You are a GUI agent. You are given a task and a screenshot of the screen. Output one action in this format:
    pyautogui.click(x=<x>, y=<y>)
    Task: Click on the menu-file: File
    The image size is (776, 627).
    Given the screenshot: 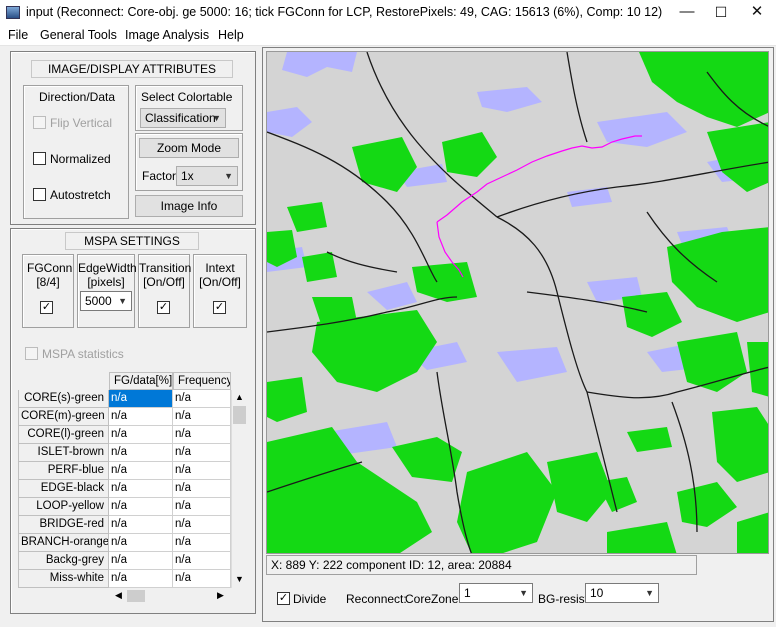 What is the action you would take?
    pyautogui.click(x=18, y=35)
    